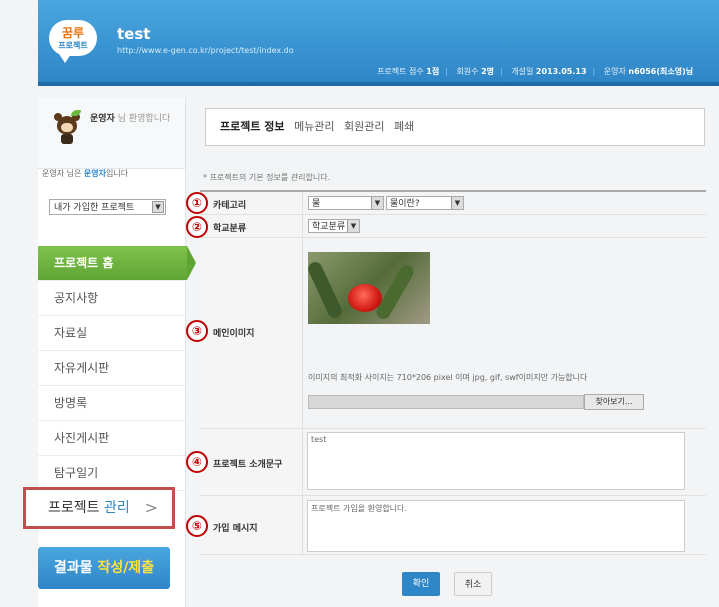  I want to click on sidebar-item-project-home: 프로젝트 홈, so click(117, 263).